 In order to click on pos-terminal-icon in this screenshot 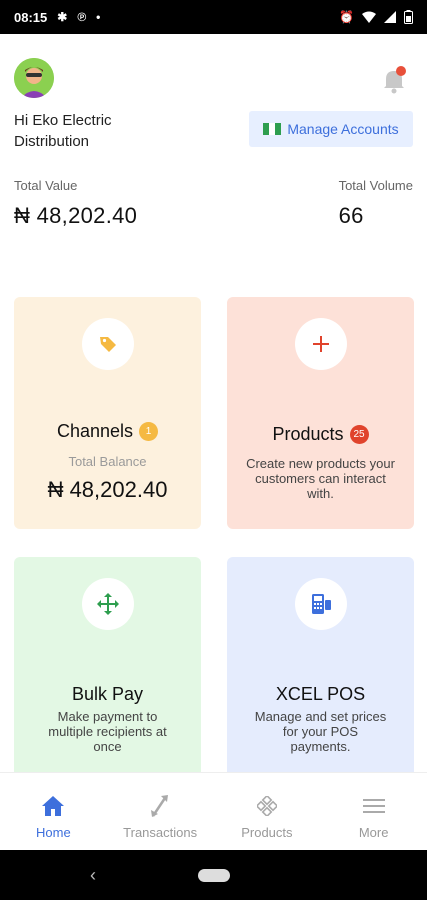, I will do `click(321, 604)`.